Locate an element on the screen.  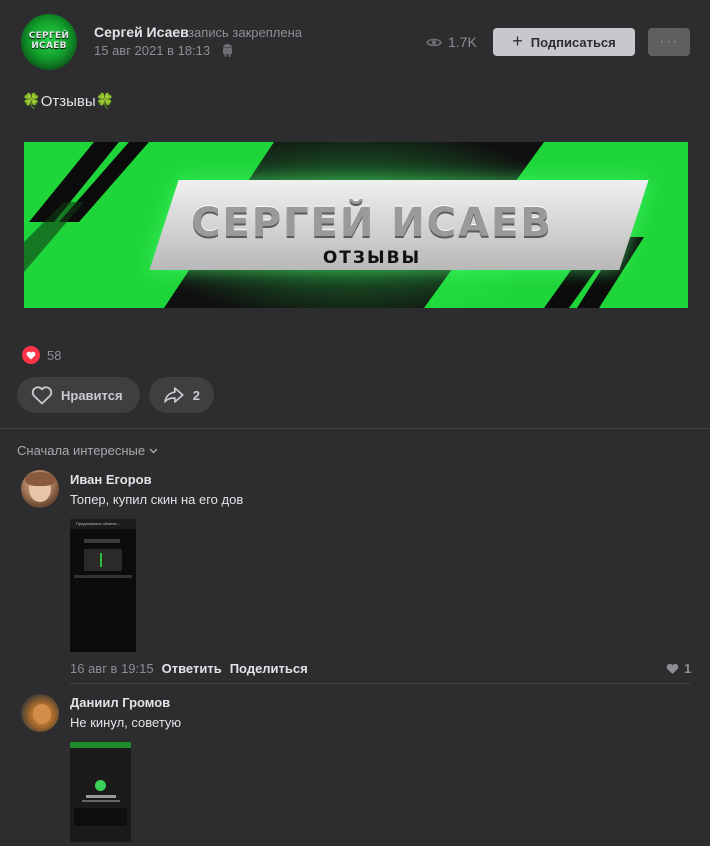
comment-text: Не кинул, советую is located at coordinates (126, 722).